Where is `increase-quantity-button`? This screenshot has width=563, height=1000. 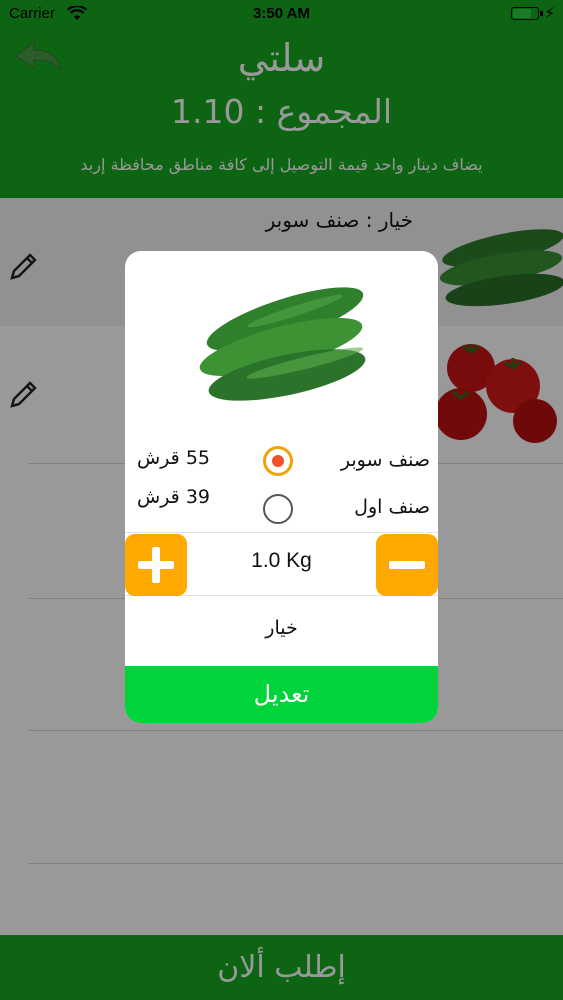
increase-quantity-button is located at coordinates (156, 565).